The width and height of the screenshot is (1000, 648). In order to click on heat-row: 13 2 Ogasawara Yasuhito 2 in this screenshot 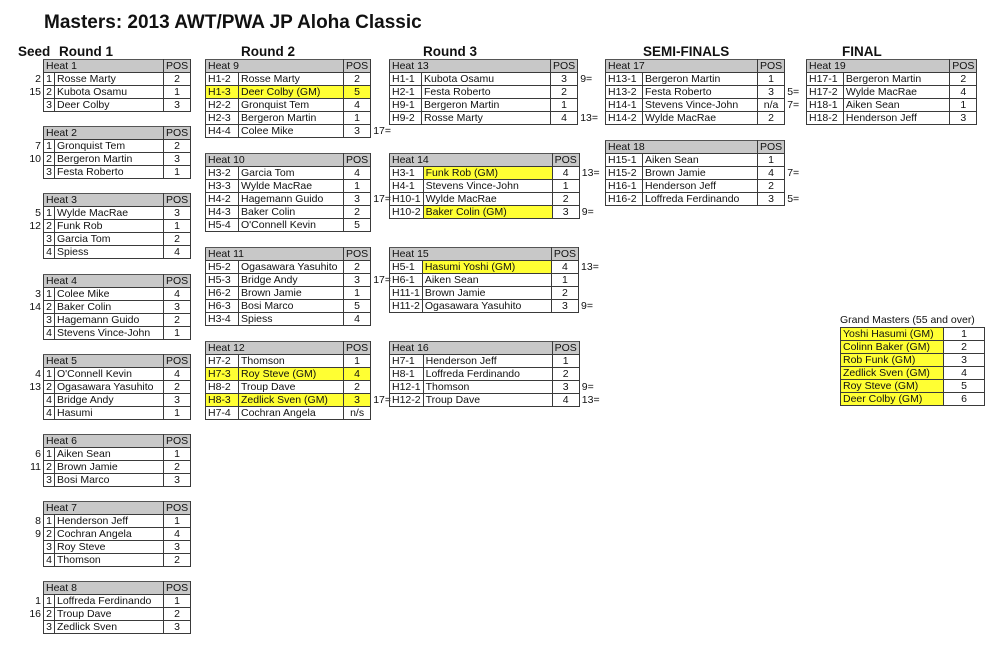, I will do `click(107, 387)`.